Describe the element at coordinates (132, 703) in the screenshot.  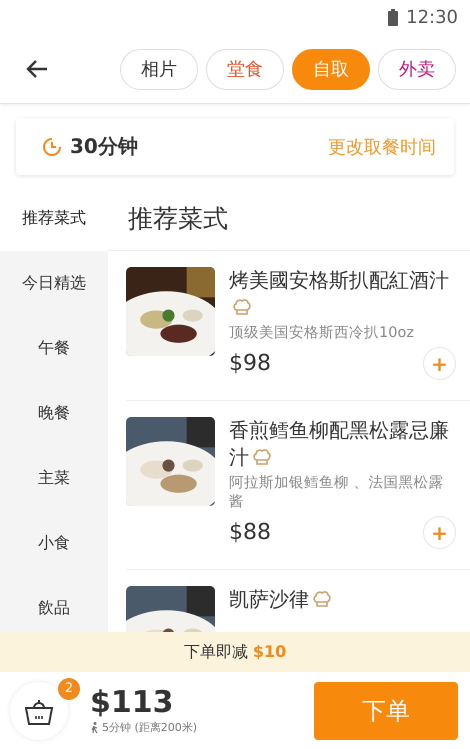
I see `cart-total: $113` at that location.